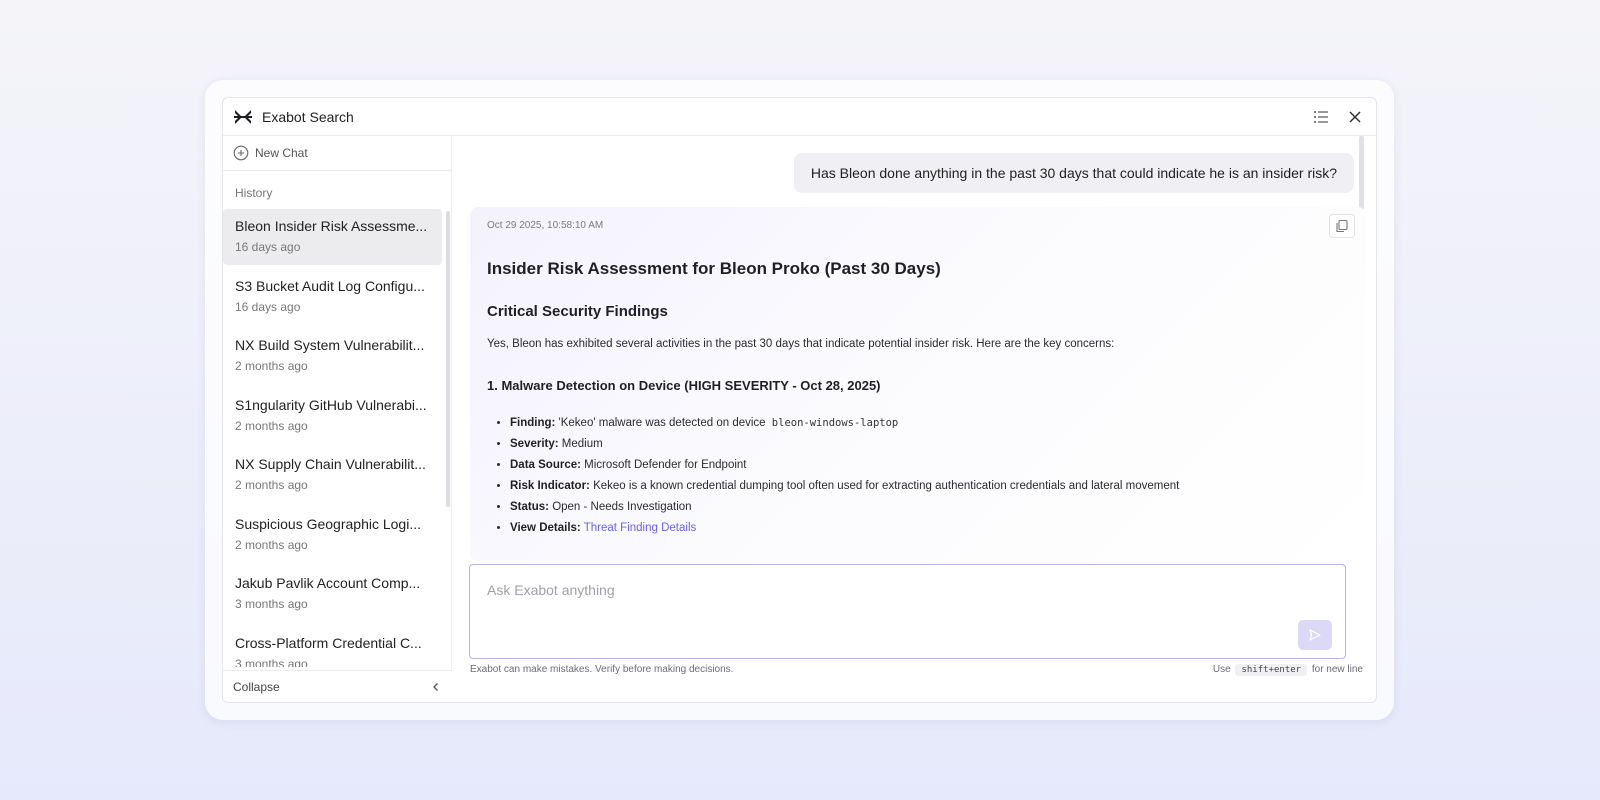  I want to click on plus-circle-icon, so click(241, 153).